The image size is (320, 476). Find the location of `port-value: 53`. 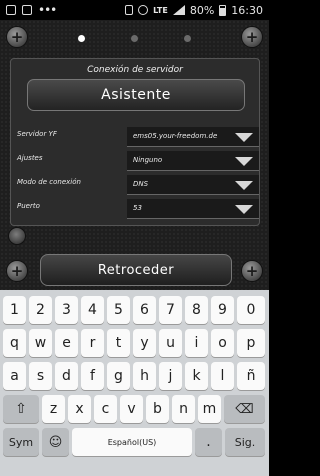

port-value: 53 is located at coordinates (137, 208).